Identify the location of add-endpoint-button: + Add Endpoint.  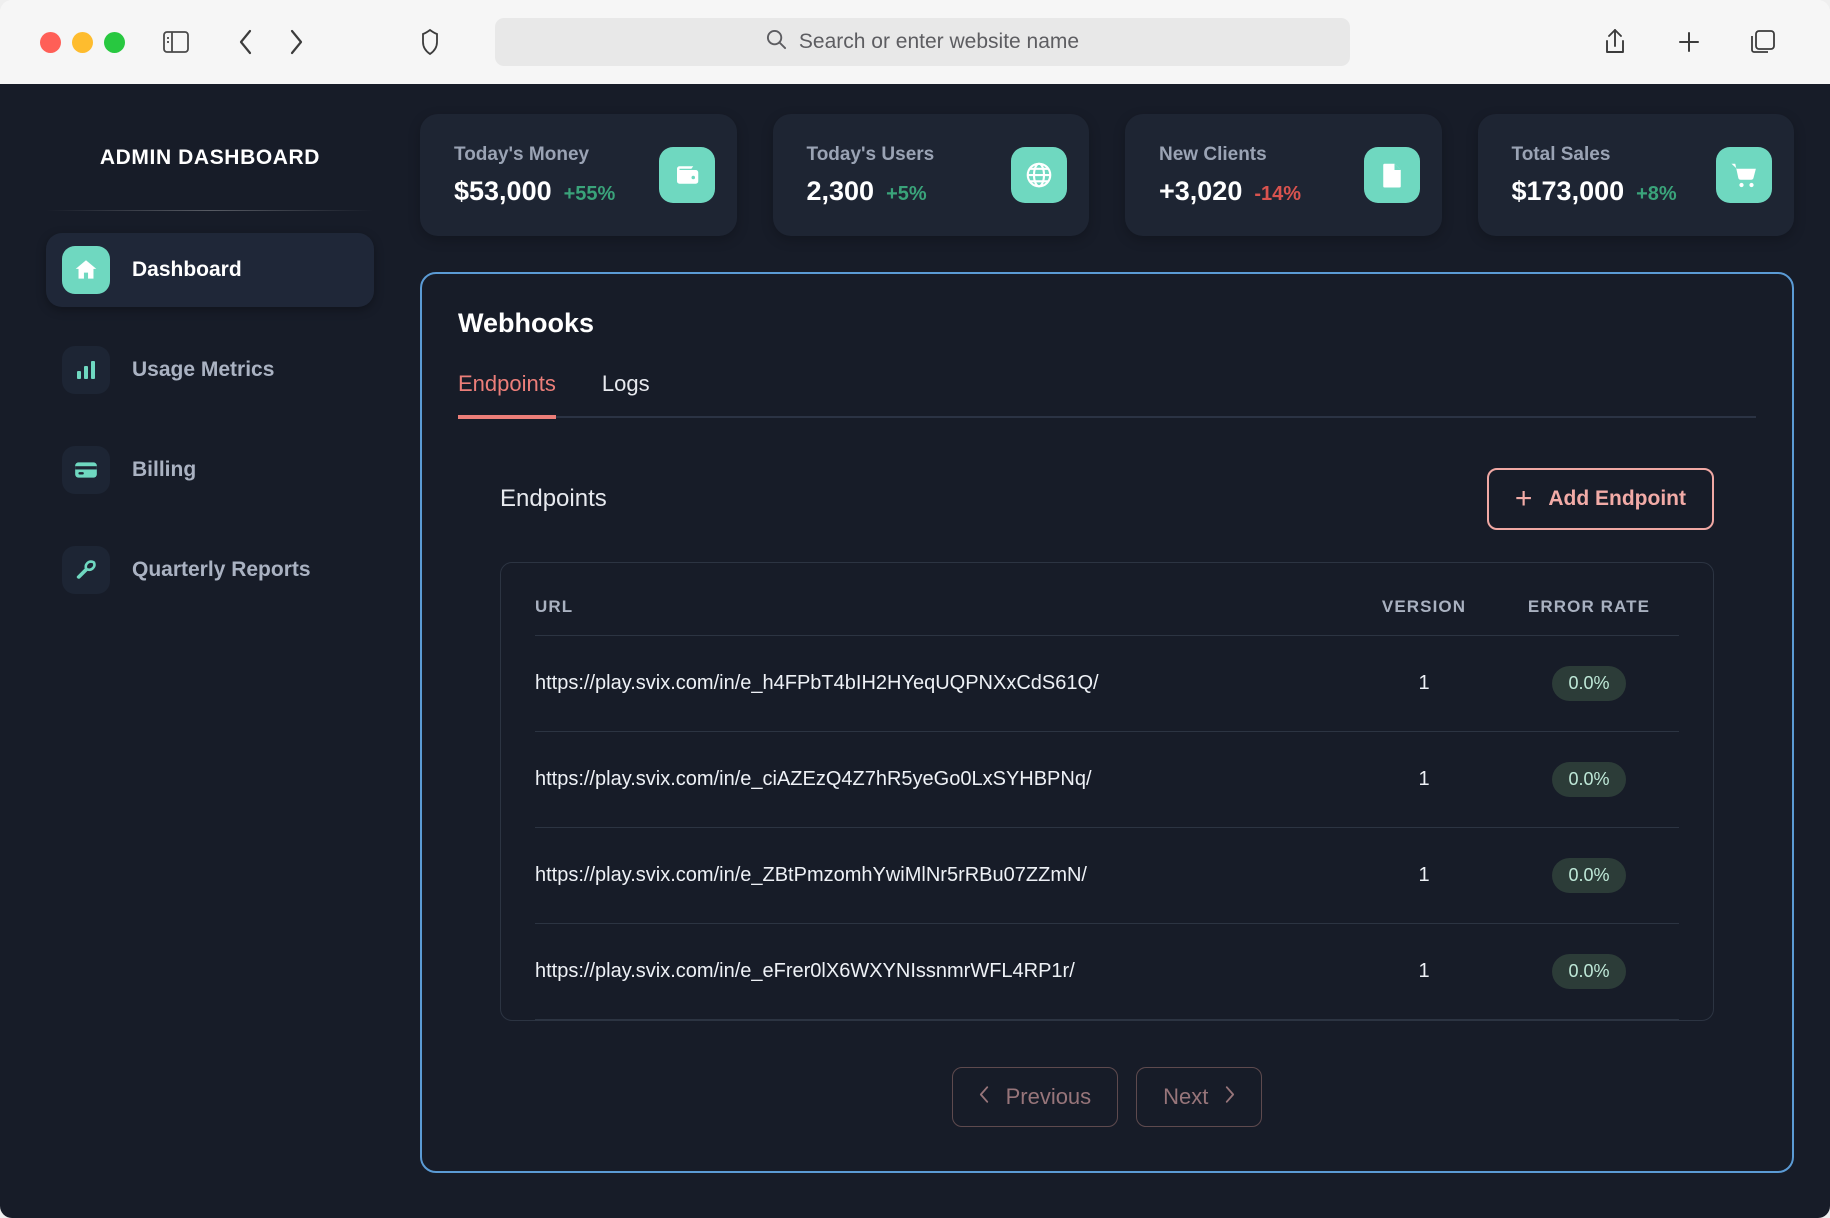
(1600, 499).